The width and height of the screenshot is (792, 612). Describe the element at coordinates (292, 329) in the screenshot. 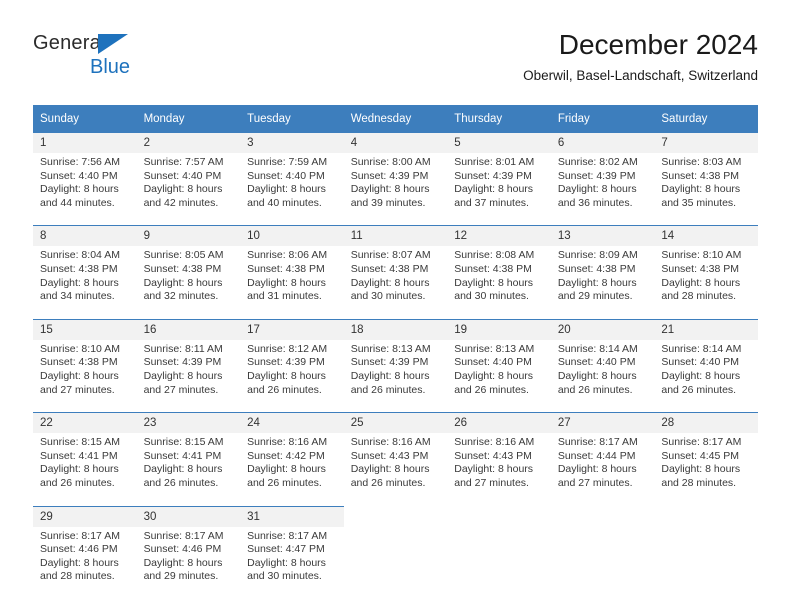

I see `day-number: 17` at that location.